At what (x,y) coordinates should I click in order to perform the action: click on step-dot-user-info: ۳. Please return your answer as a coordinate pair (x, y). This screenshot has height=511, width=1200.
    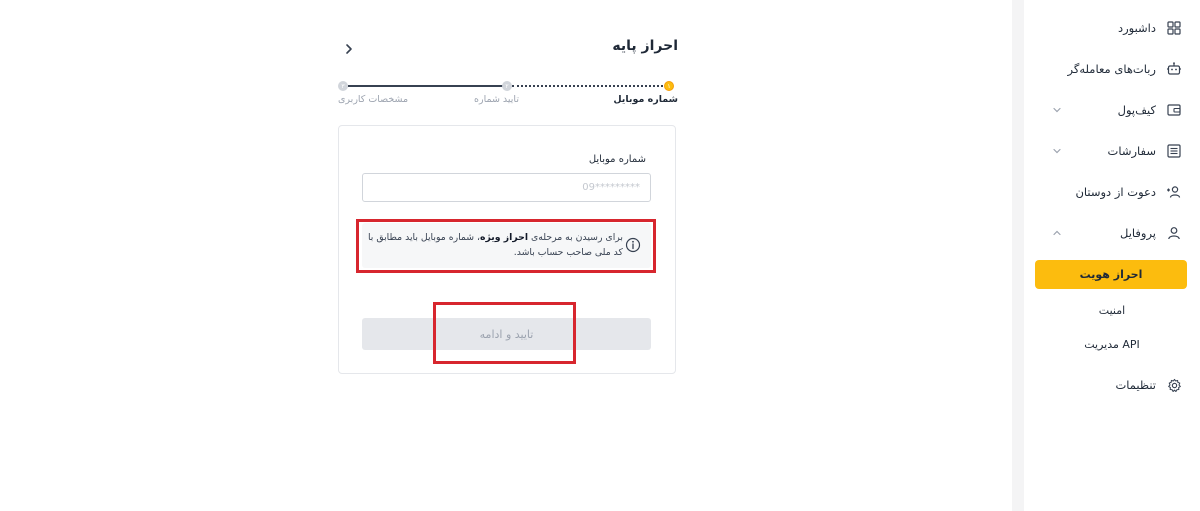
    Looking at the image, I should click on (343, 86).